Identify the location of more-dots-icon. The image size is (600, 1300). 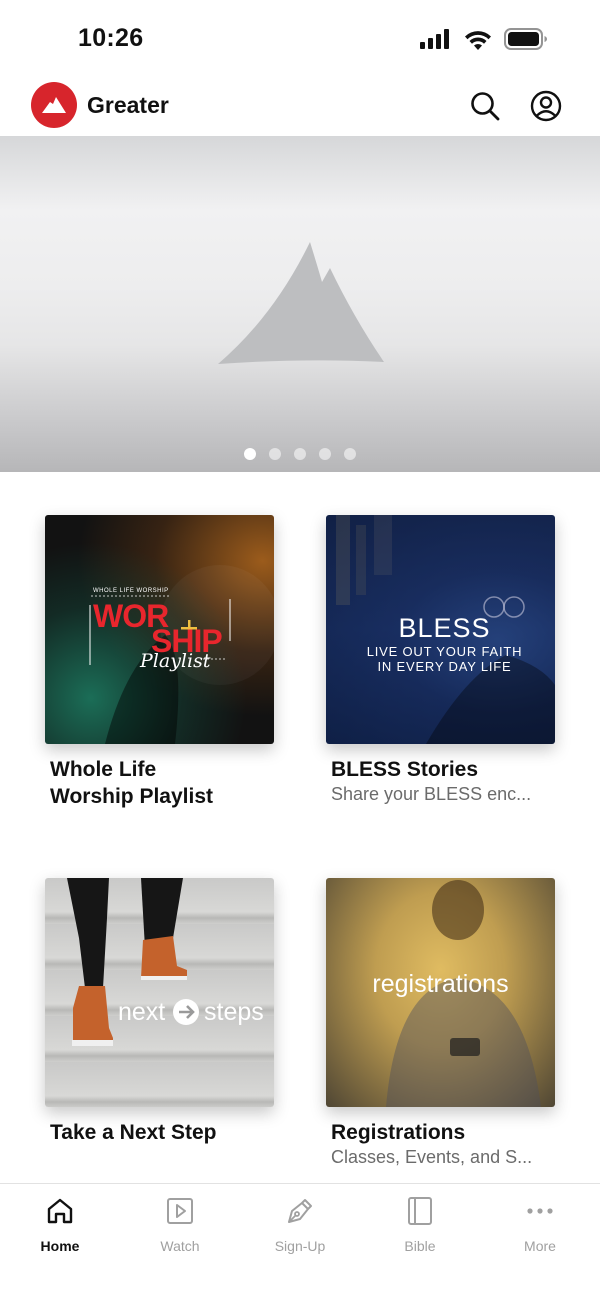
(540, 1211).